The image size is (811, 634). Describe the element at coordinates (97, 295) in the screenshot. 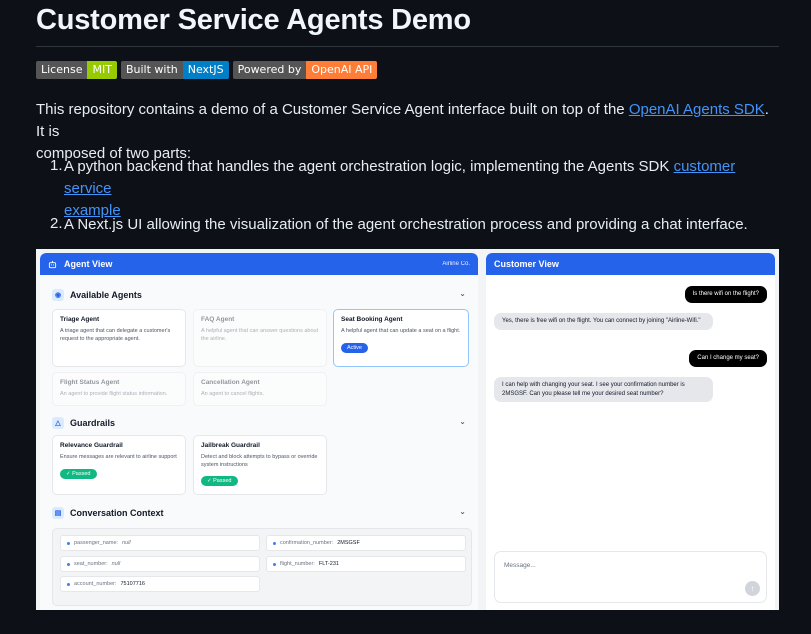

I see `available-agents-header: ◉ Available Agents` at that location.